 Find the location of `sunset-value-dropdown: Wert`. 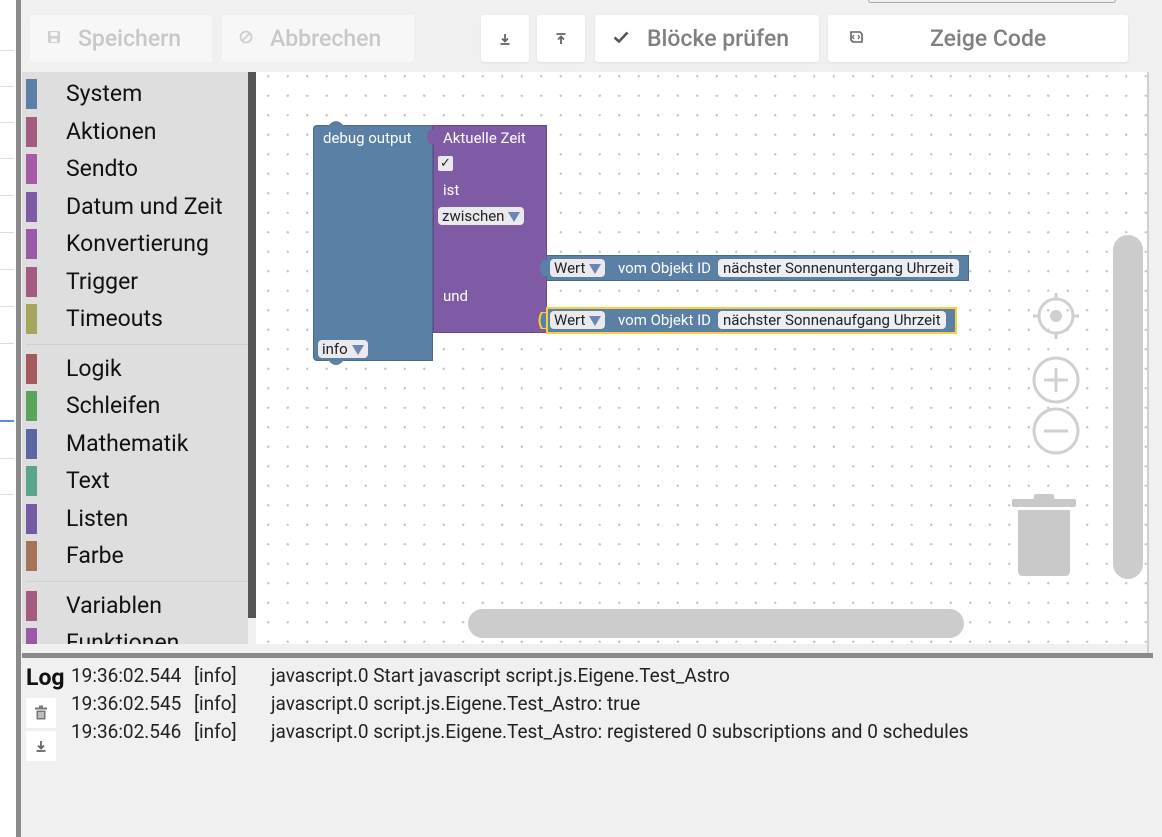

sunset-value-dropdown: Wert is located at coordinates (578, 268).